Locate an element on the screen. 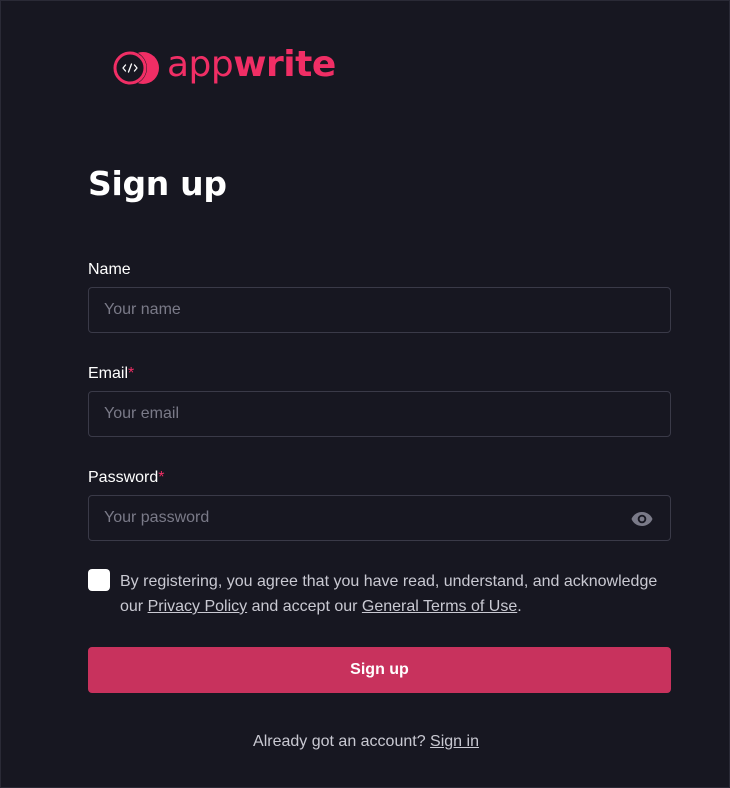  eye-icon is located at coordinates (642, 519).